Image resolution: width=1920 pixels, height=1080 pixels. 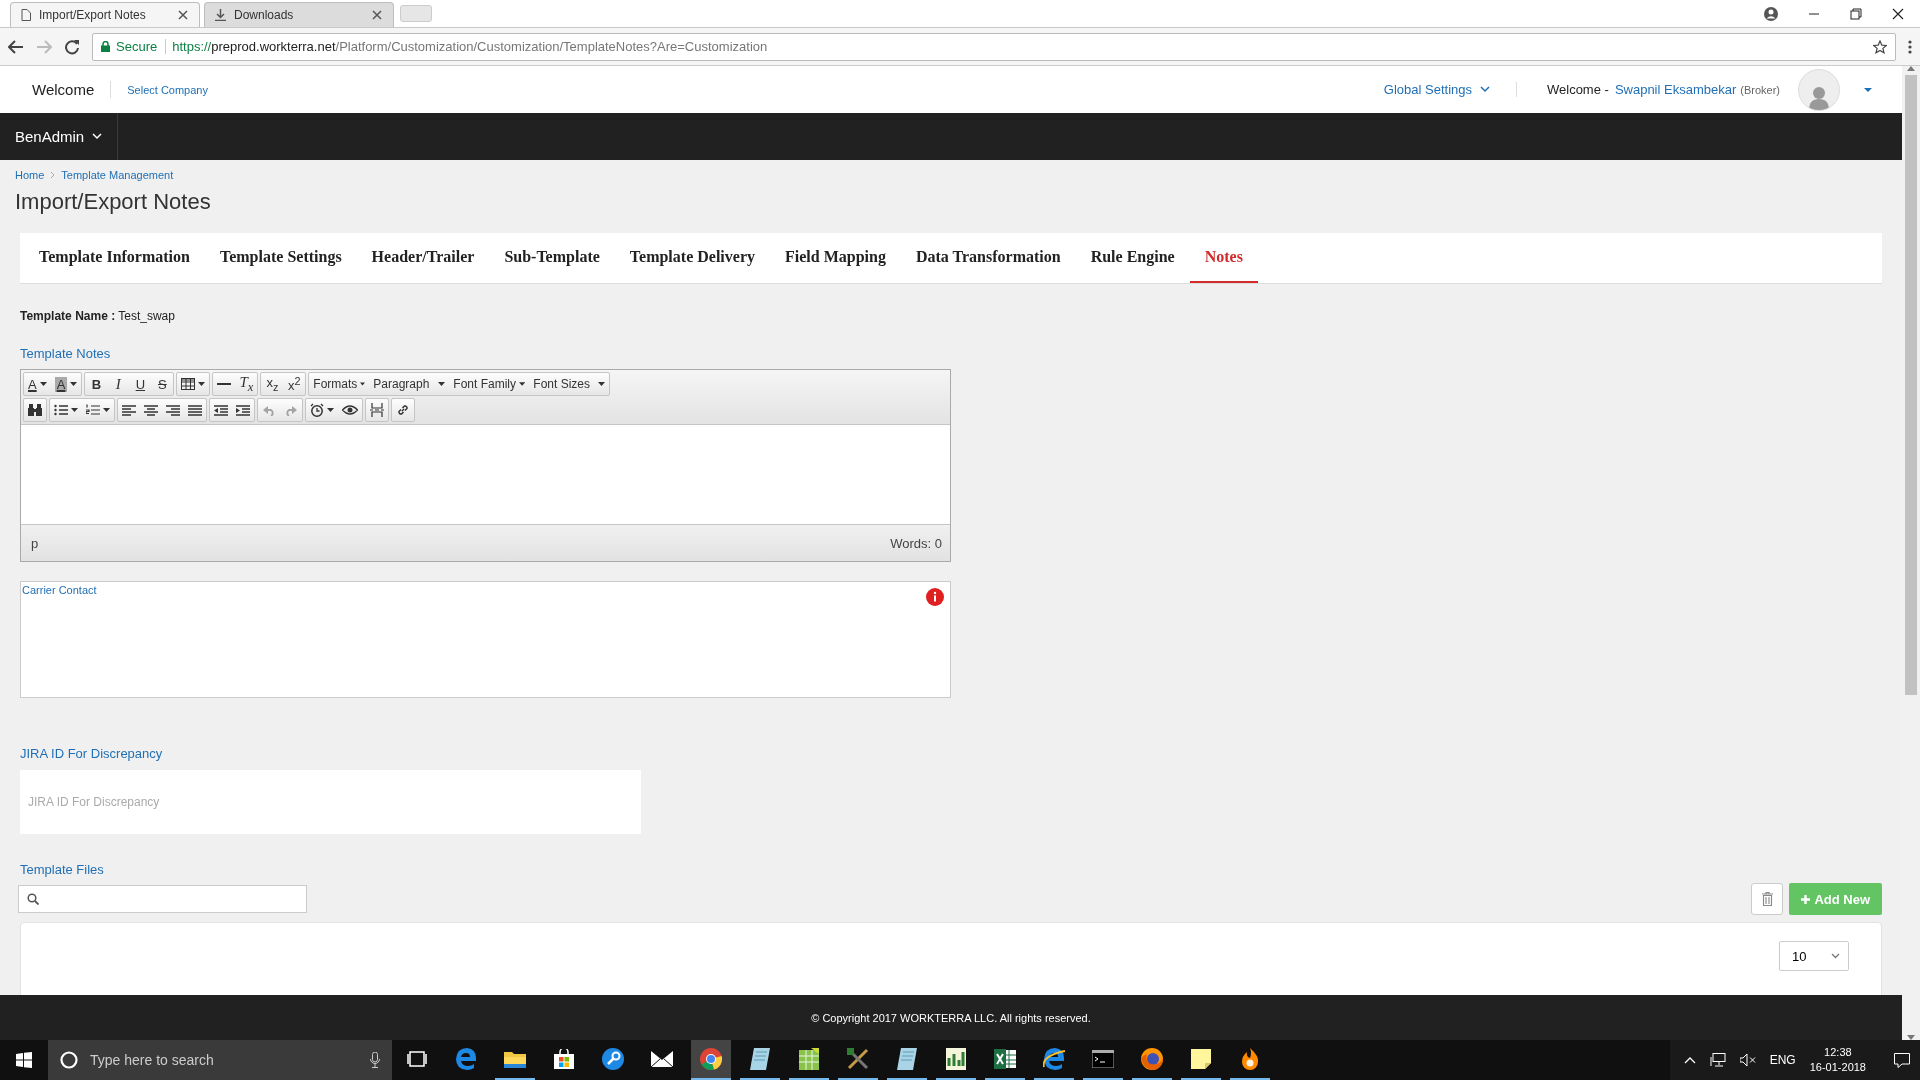 What do you see at coordinates (1880, 46) in the screenshot?
I see `star-icon` at bounding box center [1880, 46].